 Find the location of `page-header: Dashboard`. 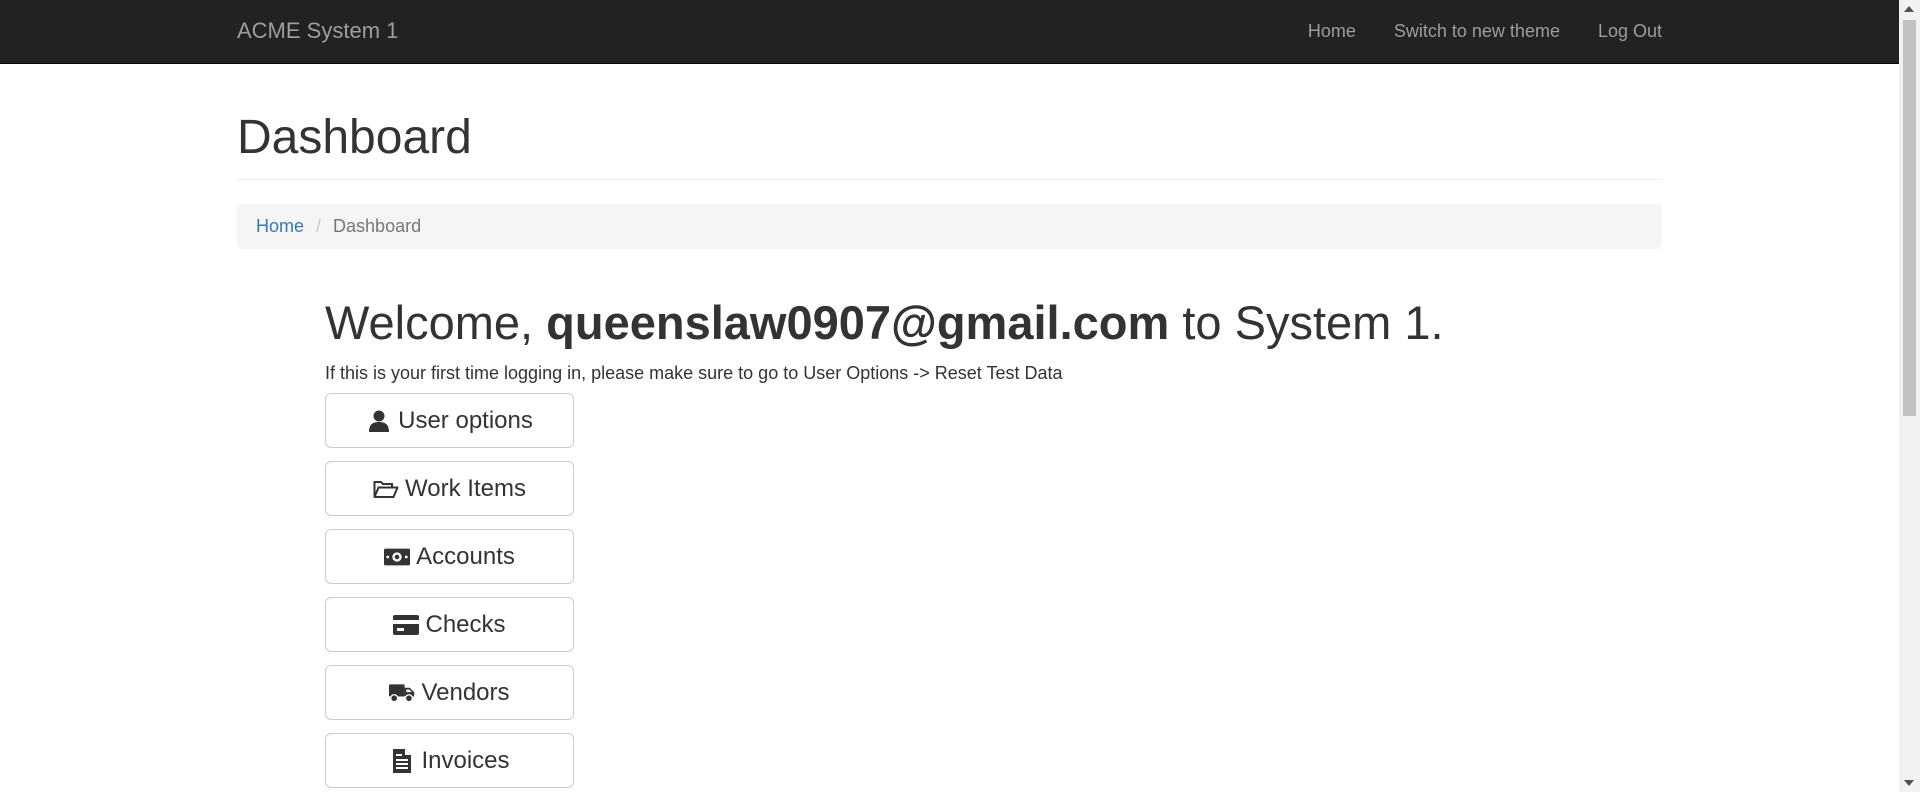

page-header: Dashboard is located at coordinates (949, 121).